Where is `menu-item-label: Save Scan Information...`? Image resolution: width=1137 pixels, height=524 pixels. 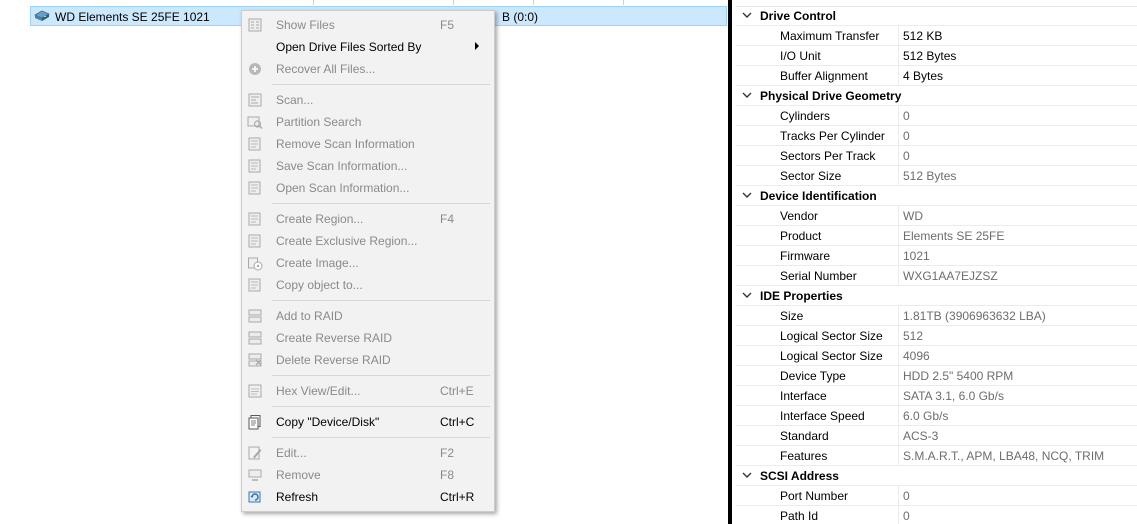
menu-item-label: Save Scan Information... is located at coordinates (342, 166).